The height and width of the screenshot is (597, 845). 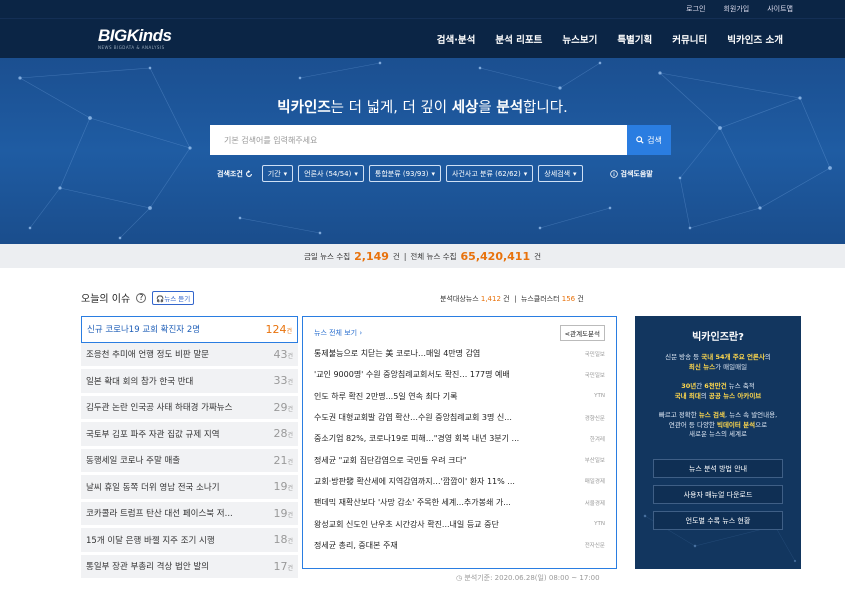 I want to click on headline-emphasis-2: 분석, so click(x=510, y=108).